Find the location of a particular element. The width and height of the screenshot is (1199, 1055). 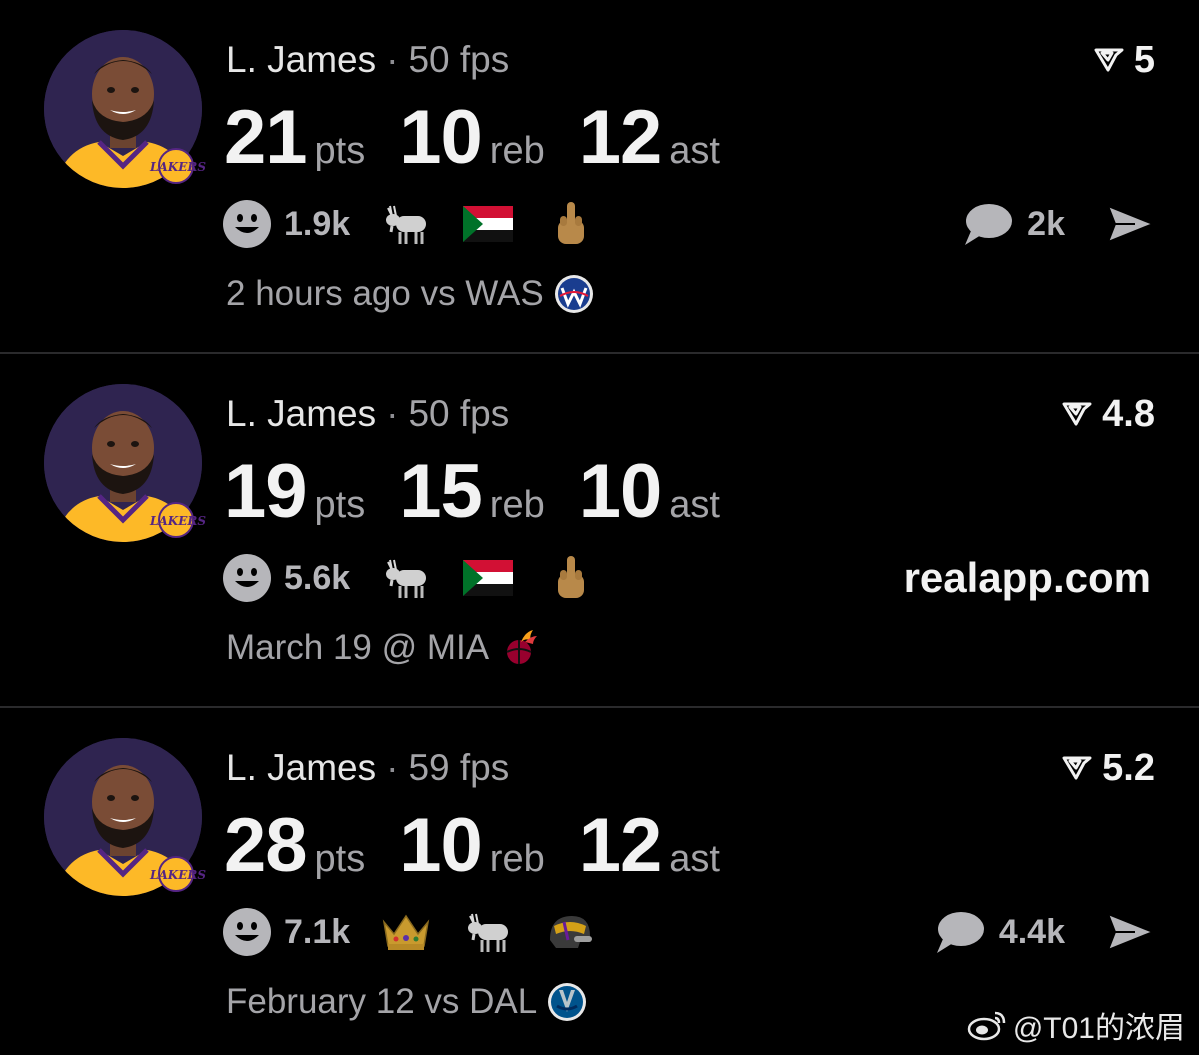

reactions-row: 5.6k is located at coordinates (424, 578).